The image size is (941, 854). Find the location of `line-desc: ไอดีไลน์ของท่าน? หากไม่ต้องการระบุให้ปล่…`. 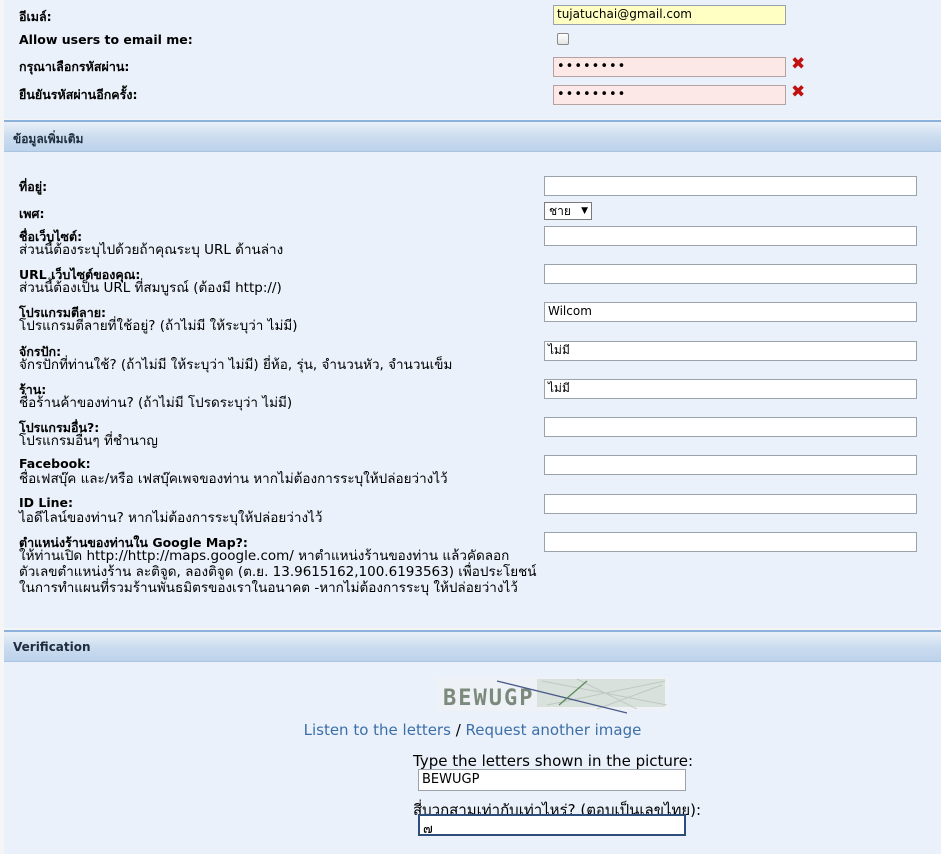

line-desc: ไอดีไลน์ของท่าน? หากไม่ต้องการระบุให้ปล่… is located at coordinates (171, 518).